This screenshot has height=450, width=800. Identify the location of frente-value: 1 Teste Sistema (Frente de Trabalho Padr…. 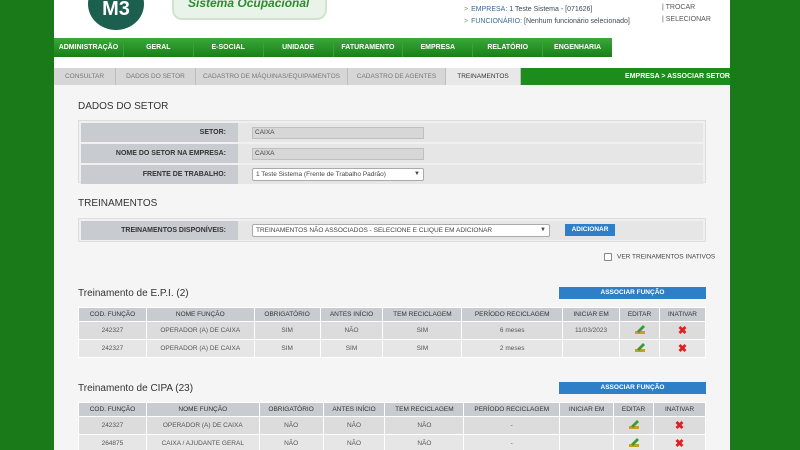
(321, 174).